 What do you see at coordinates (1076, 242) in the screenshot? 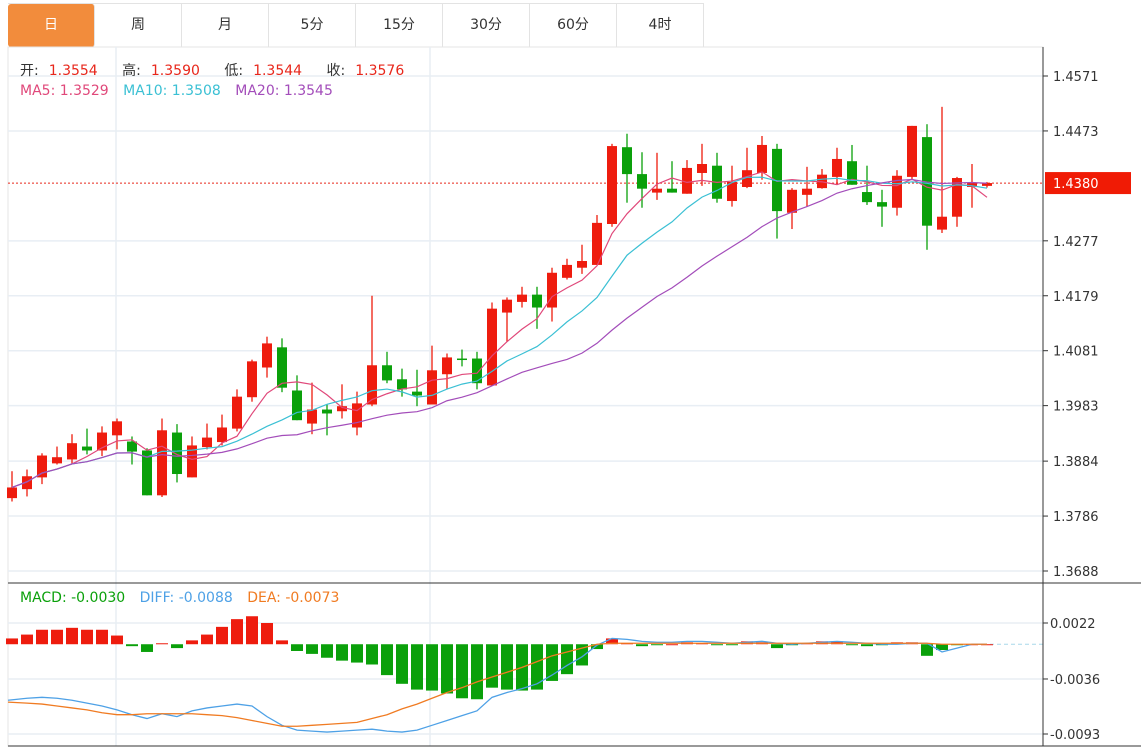
I see `price-tick-label: 1.4277` at bounding box center [1076, 242].